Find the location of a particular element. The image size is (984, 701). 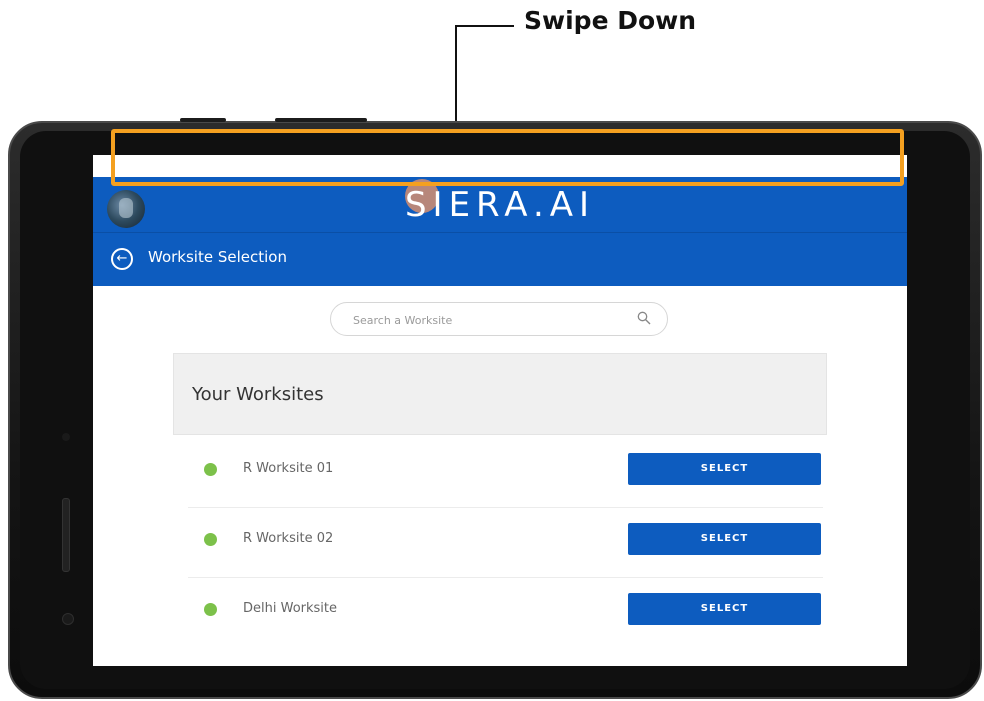

worksite-name: R Worksite 01 is located at coordinates (288, 468).